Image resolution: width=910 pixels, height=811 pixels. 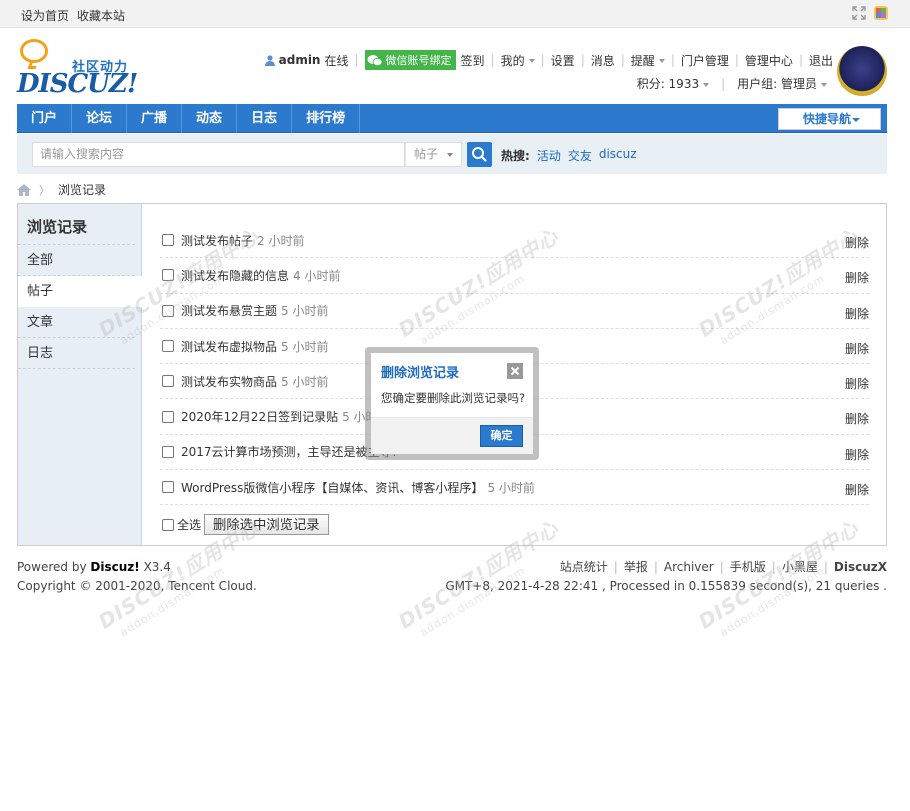 What do you see at coordinates (218, 154) in the screenshot?
I see `search-input: 请输入搜索内容` at bounding box center [218, 154].